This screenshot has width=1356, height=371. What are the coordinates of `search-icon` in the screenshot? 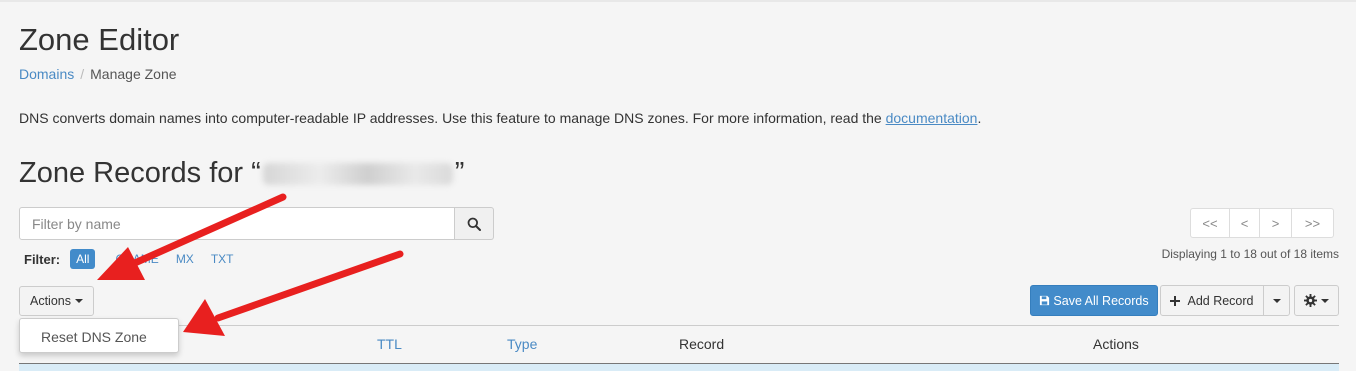 It's located at (474, 224).